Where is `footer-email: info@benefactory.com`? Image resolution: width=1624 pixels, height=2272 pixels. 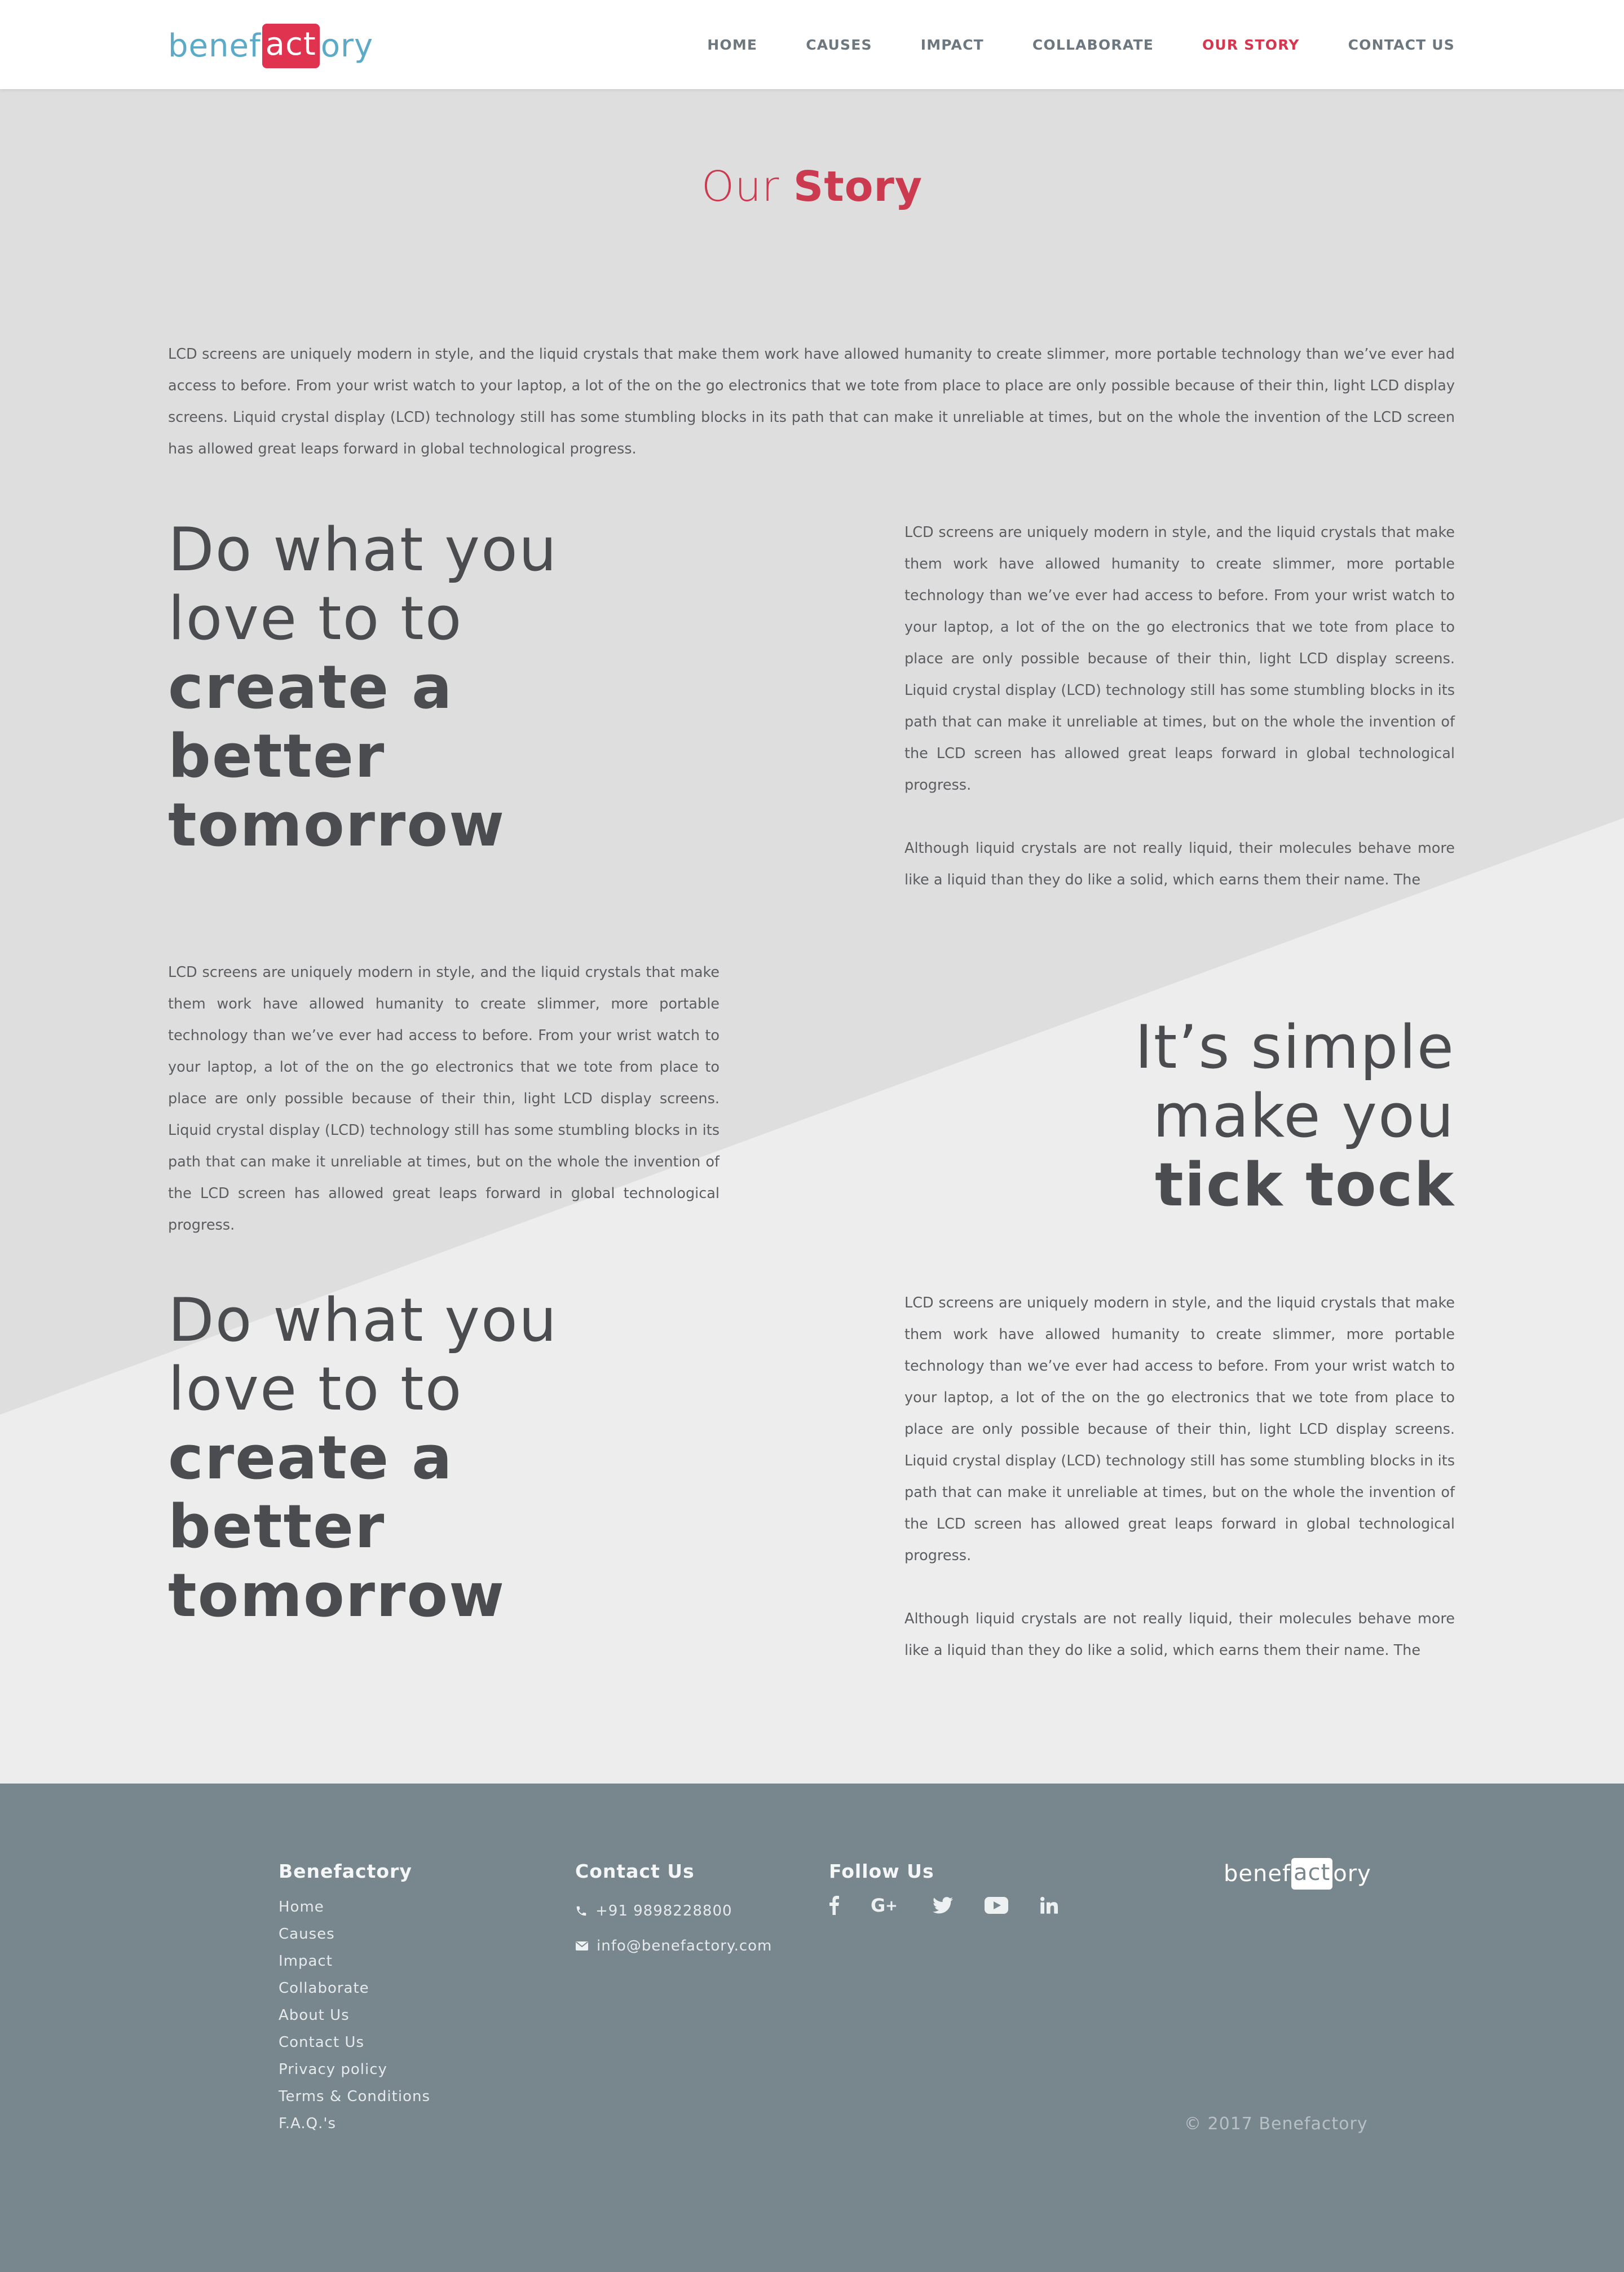 footer-email: info@benefactory.com is located at coordinates (673, 1945).